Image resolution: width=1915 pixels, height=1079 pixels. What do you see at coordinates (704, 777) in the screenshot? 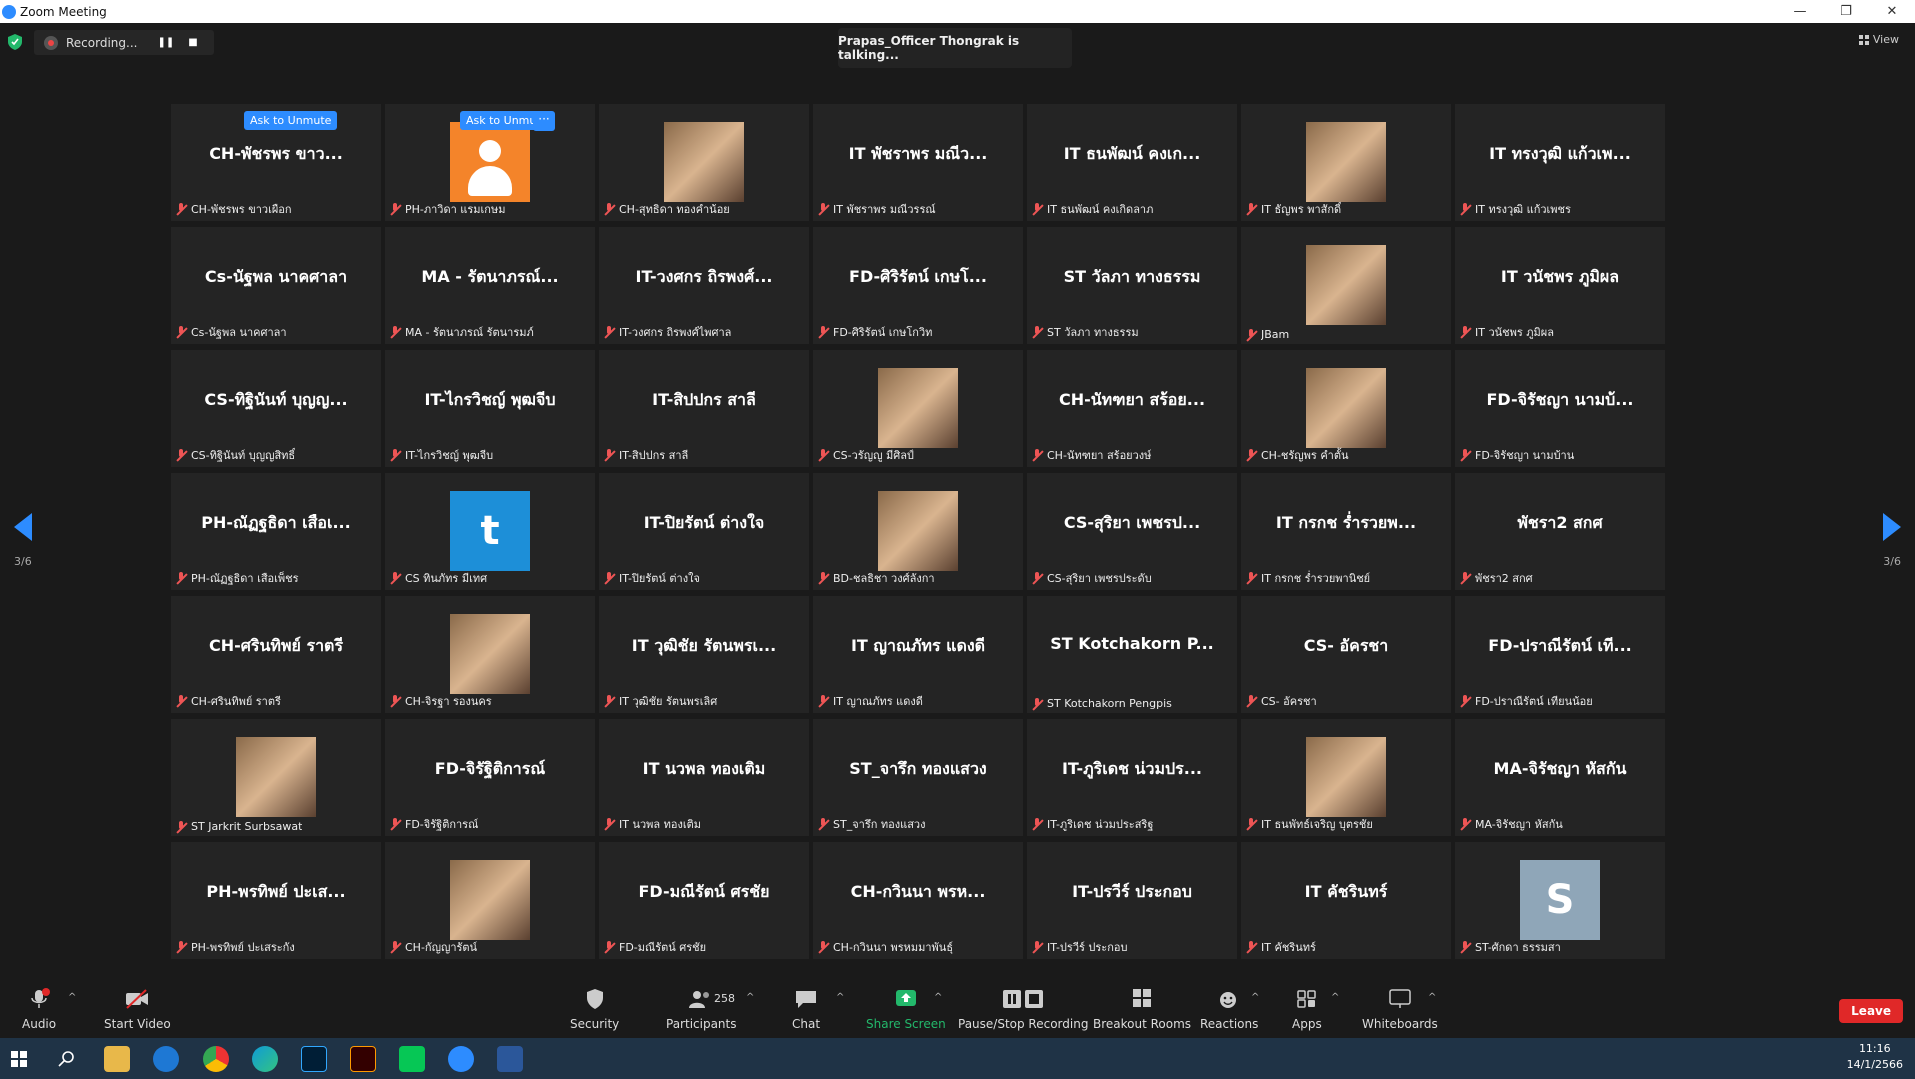
I see `participant-tile: IT นวพล ทองเติม IT นวพล ทองเติม` at bounding box center [704, 777].